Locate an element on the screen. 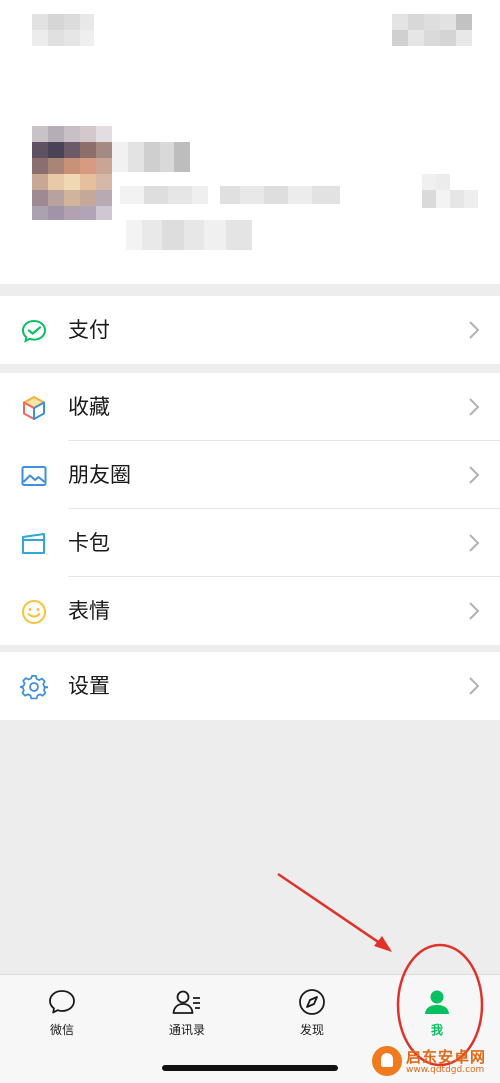  menu-item-cards: 卡包 is located at coordinates (250, 543).